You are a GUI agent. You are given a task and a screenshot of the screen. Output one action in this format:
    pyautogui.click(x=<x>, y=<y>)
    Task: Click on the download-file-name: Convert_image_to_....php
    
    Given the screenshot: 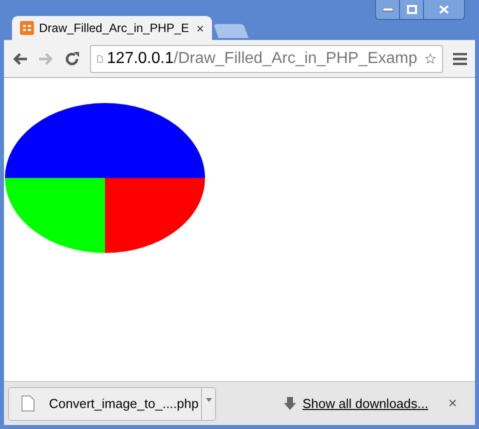 What is the action you would take?
    pyautogui.click(x=124, y=403)
    